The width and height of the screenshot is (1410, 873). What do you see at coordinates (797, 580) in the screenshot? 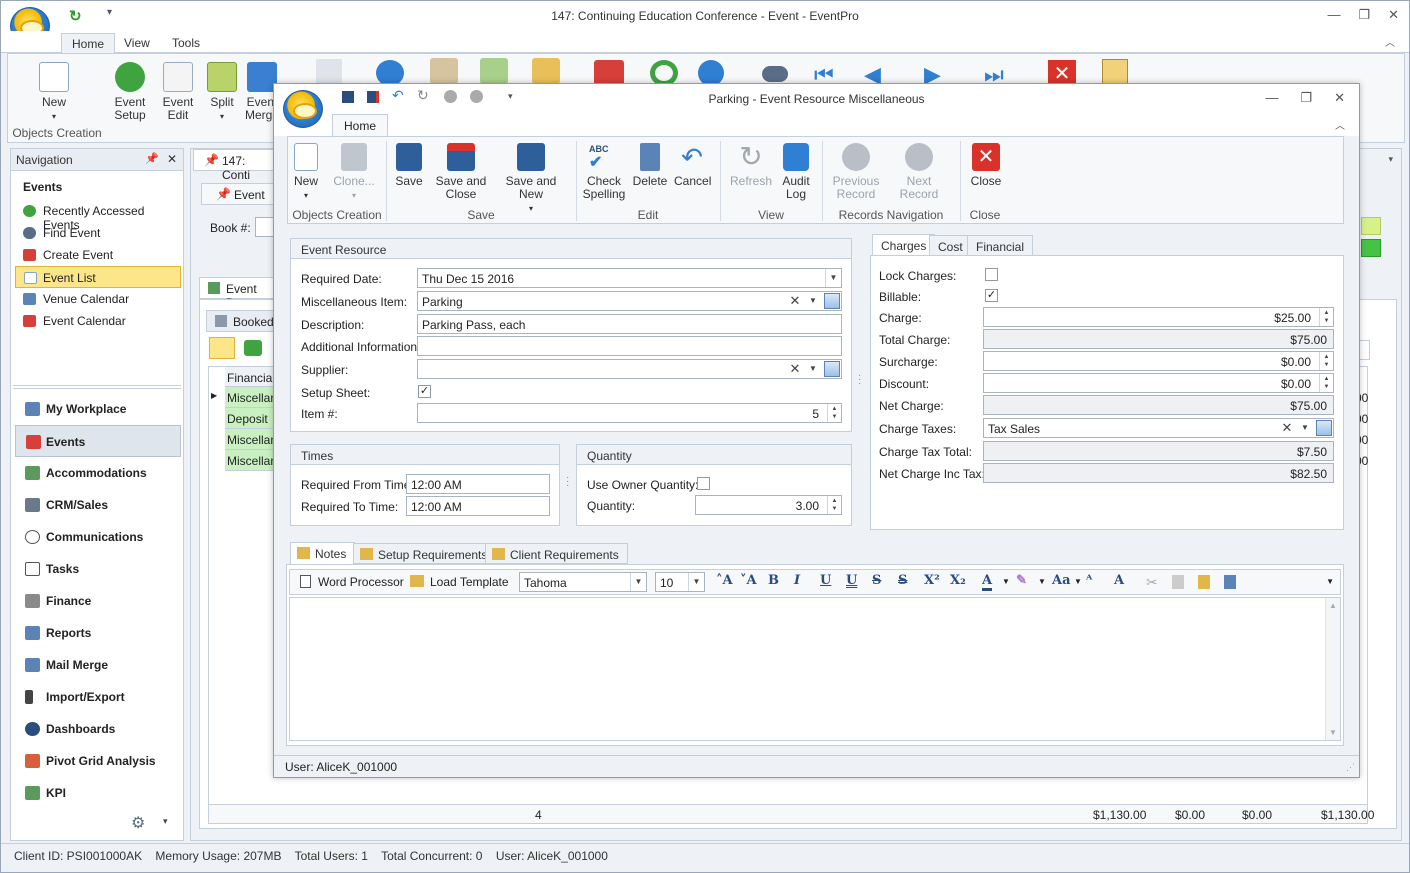
I see `italic-icon: I` at bounding box center [797, 580].